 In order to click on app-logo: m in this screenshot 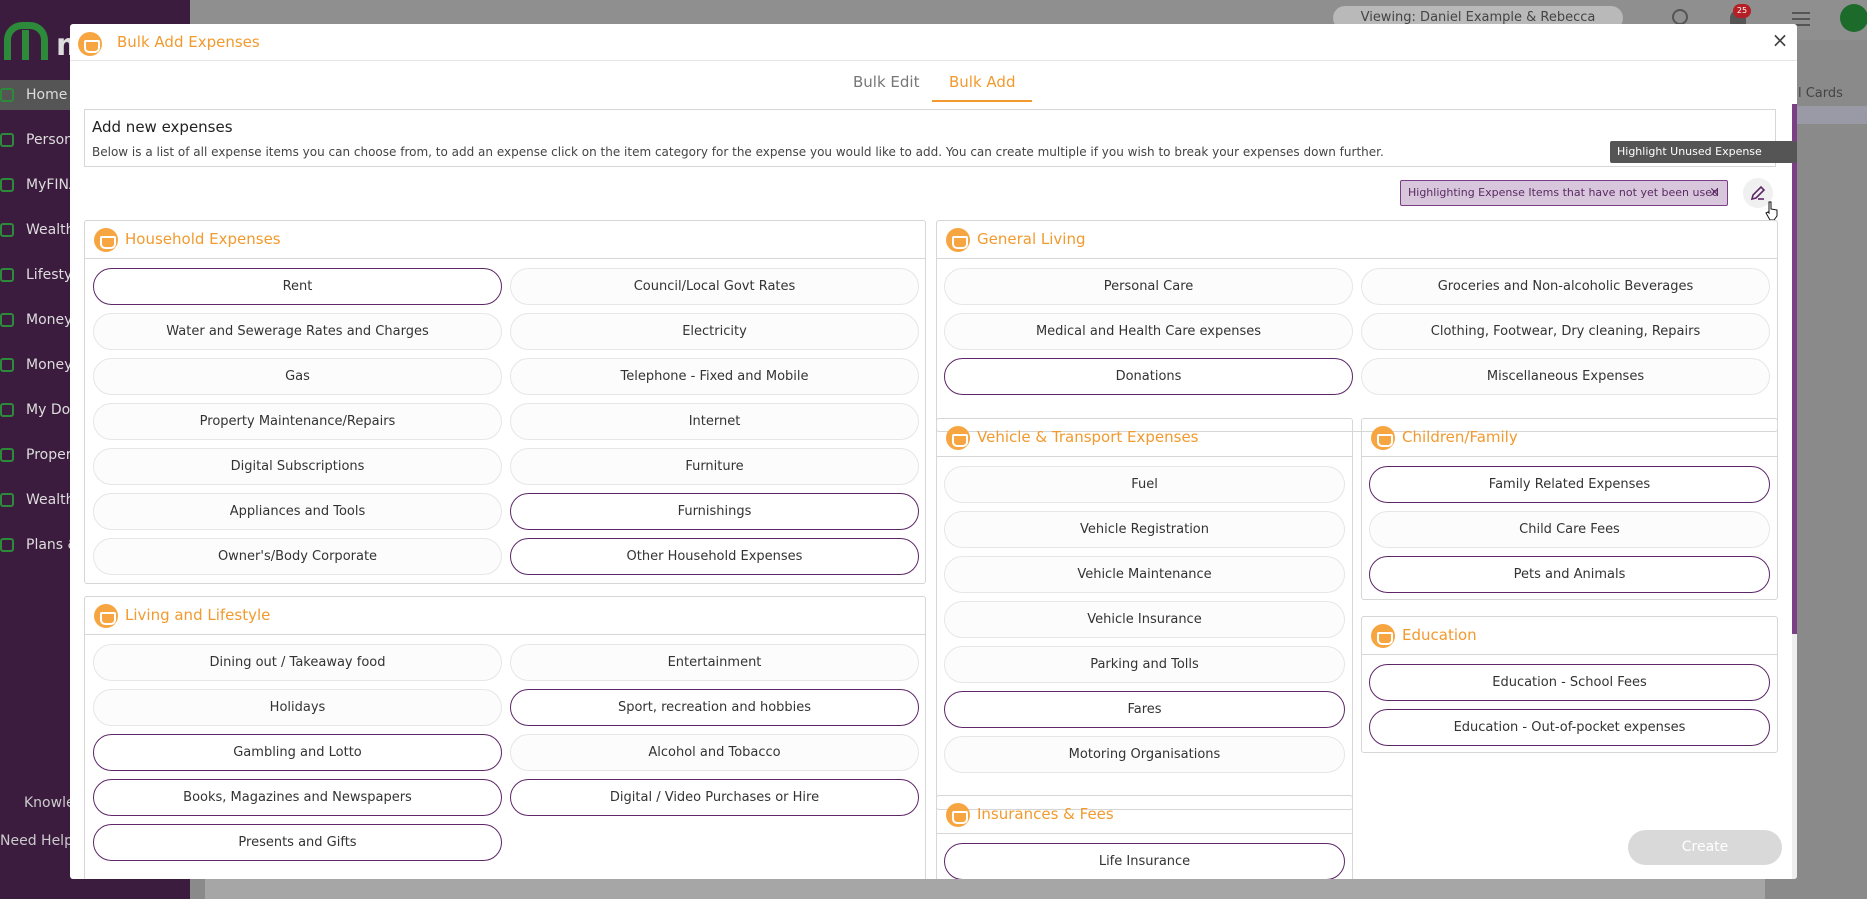, I will do `click(45, 42)`.